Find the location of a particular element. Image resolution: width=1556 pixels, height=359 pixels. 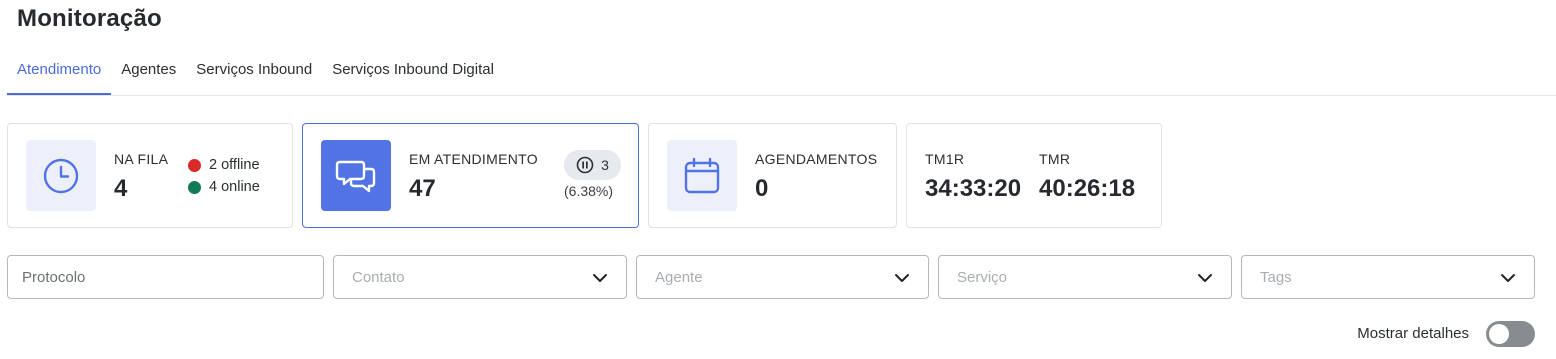

online-status: 4 online is located at coordinates (224, 187).